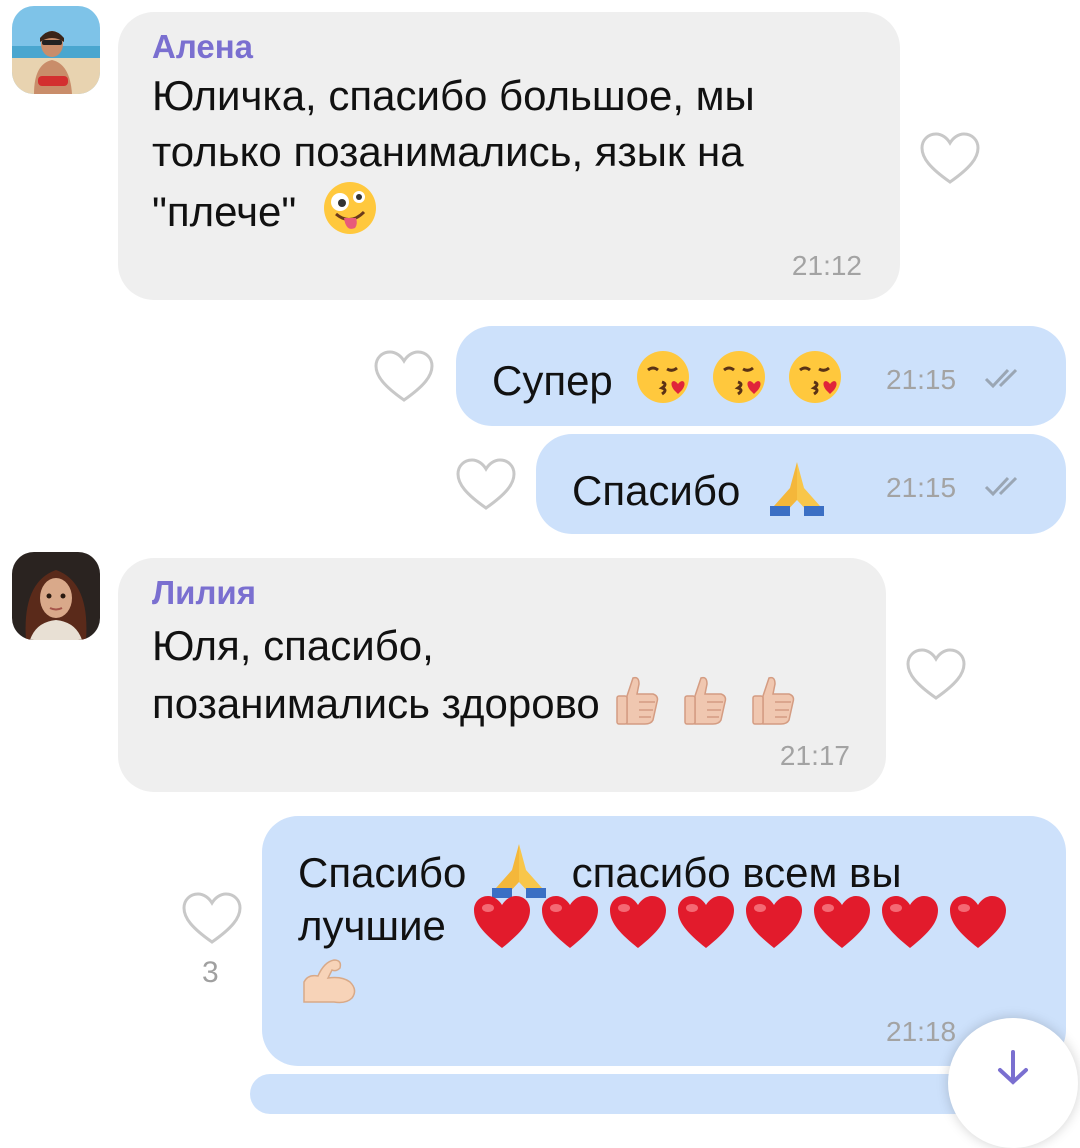  I want to click on sender-name: Алена, so click(202, 47).